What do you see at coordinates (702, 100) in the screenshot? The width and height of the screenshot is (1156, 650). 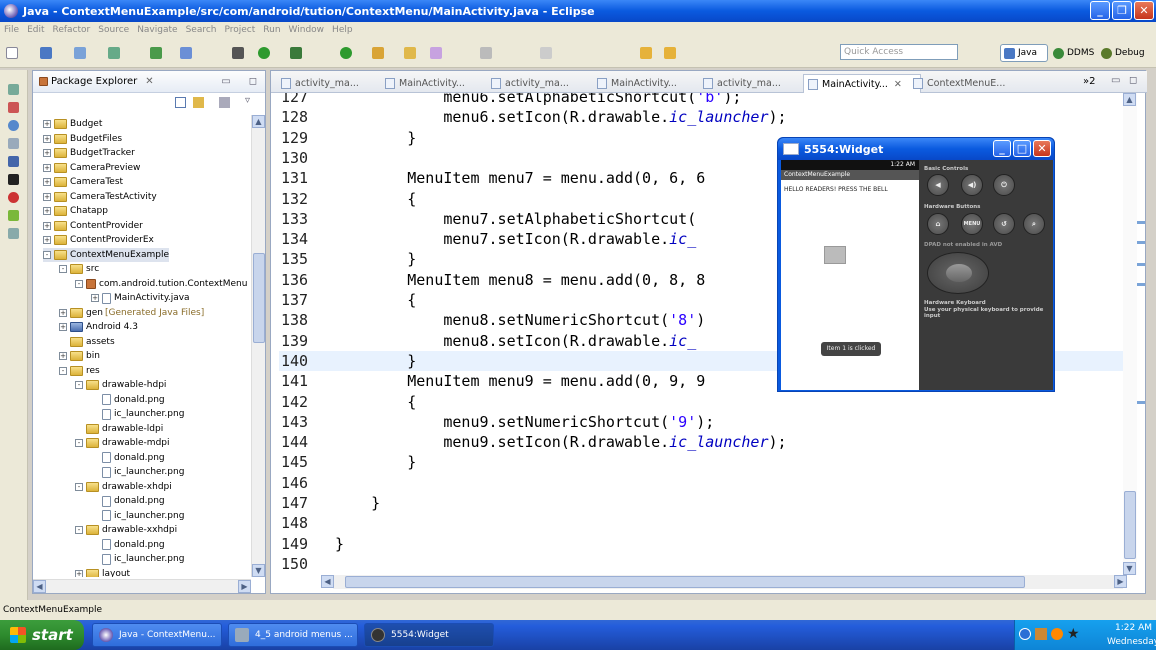 I see `code-line: 127 menu6.setAlphabeticShortcut('b');` at bounding box center [702, 100].